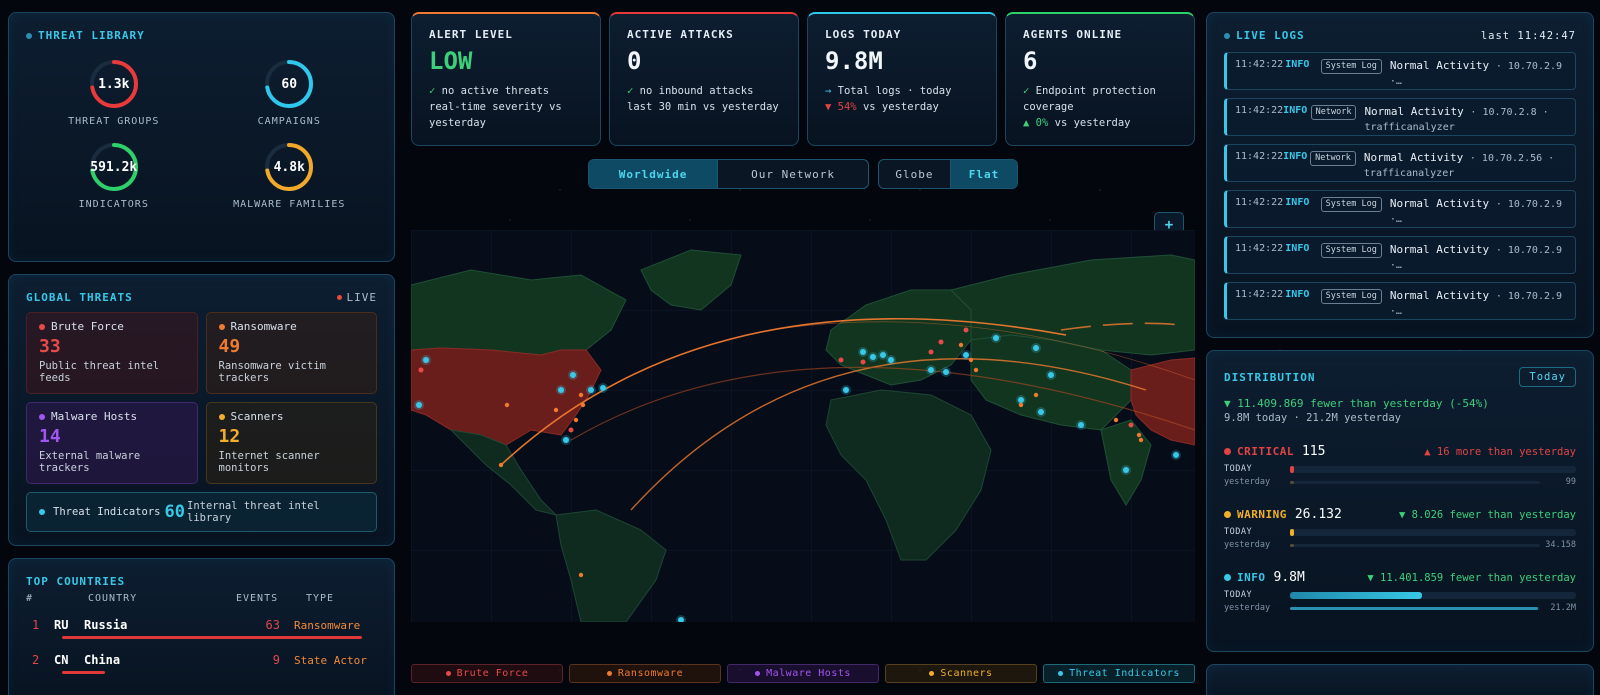  What do you see at coordinates (1528, 35) in the screenshot?
I see `last-update-time: last 11:42:47` at bounding box center [1528, 35].